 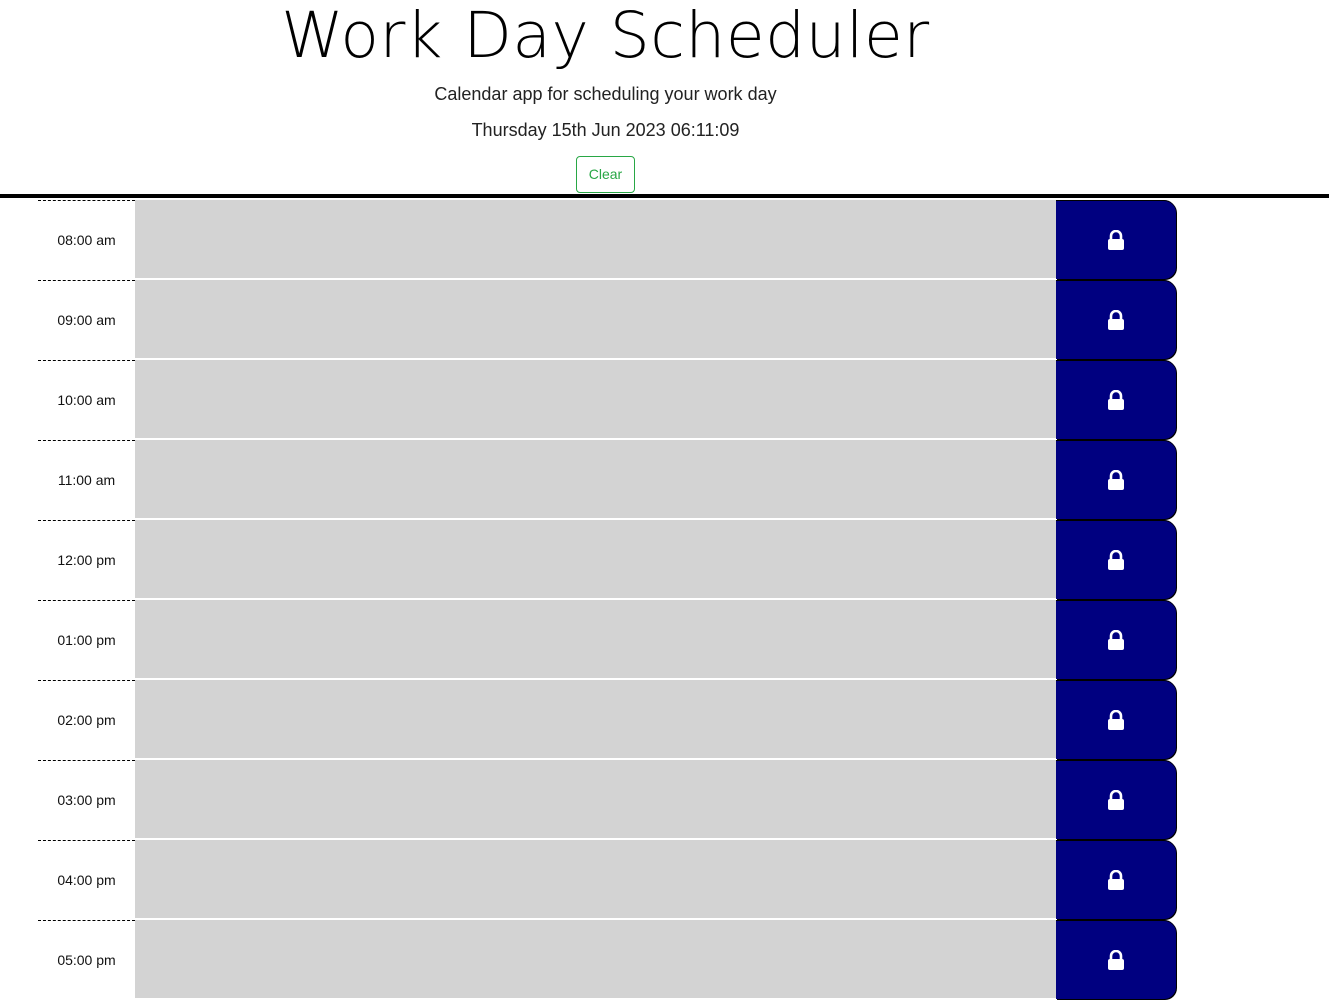 What do you see at coordinates (86, 319) in the screenshot?
I see `hour-label: 09:00 am` at bounding box center [86, 319].